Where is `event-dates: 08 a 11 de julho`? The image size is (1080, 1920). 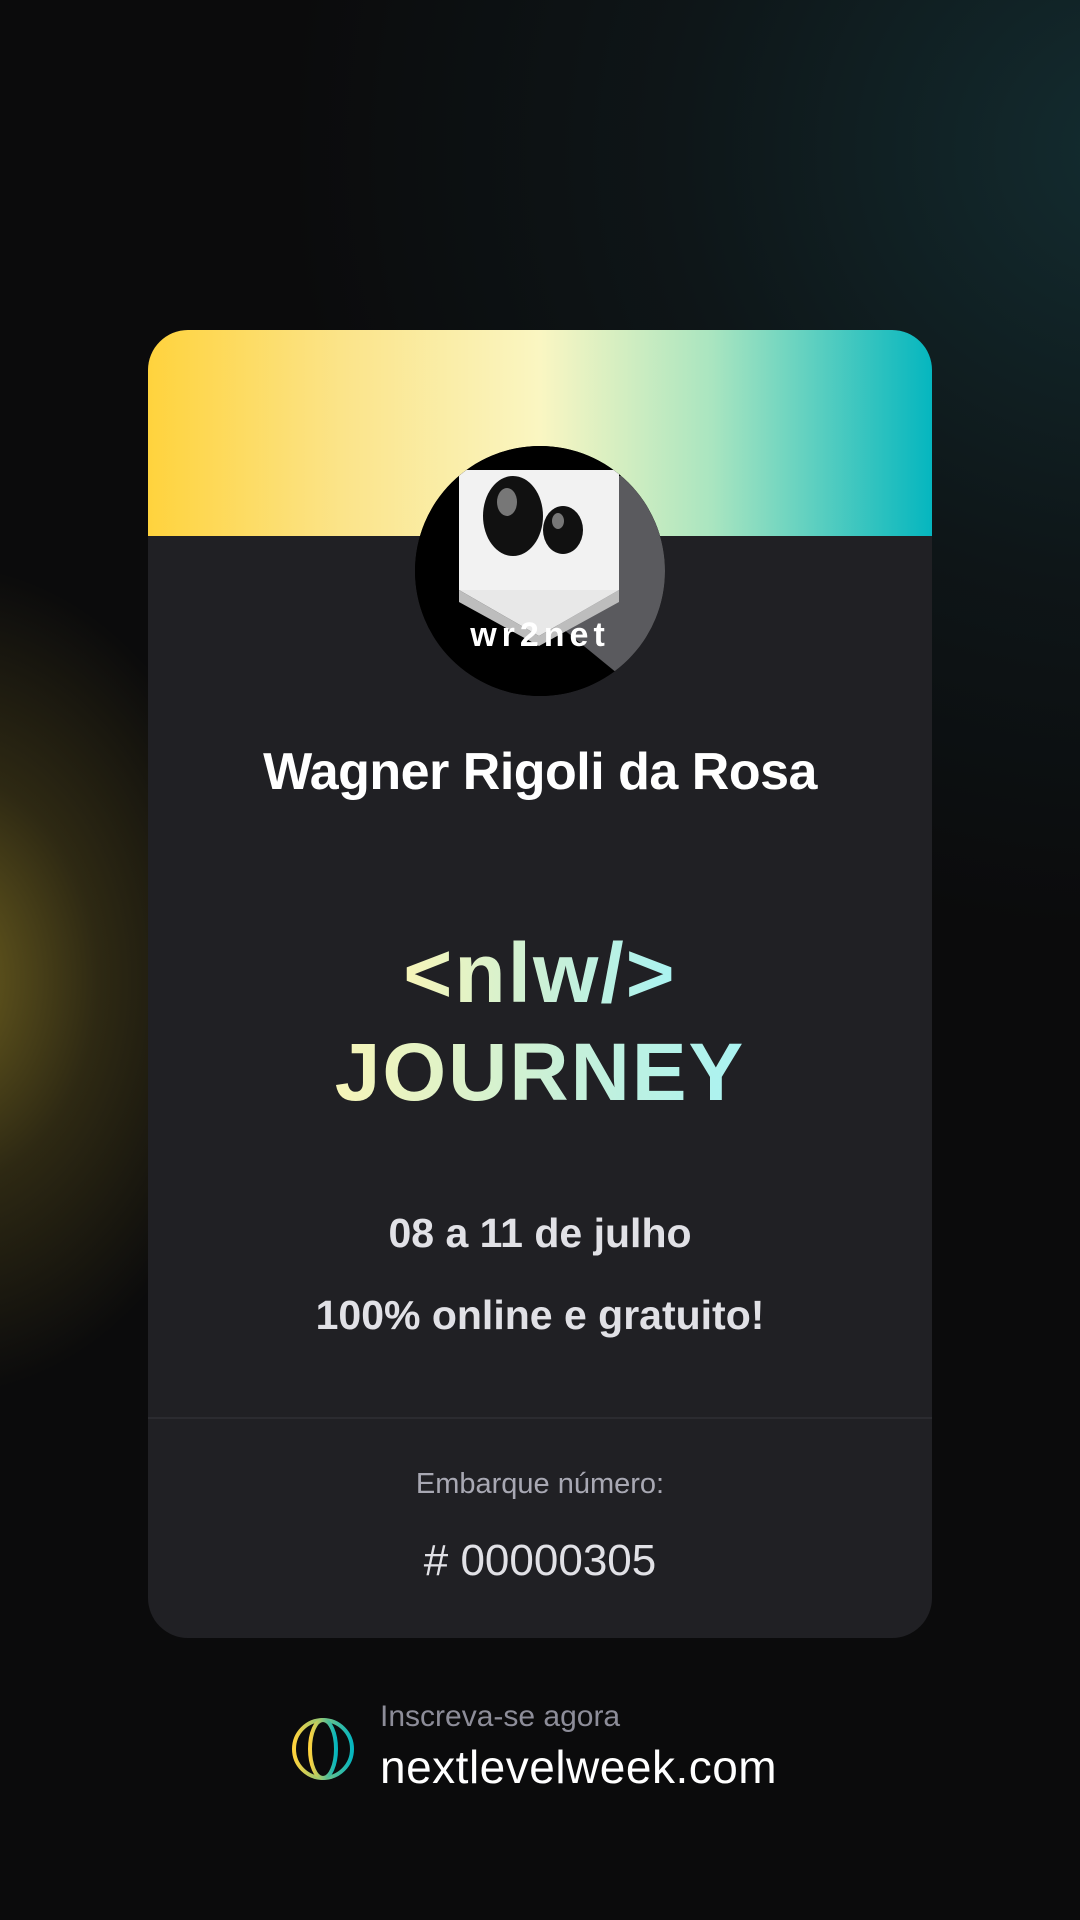 event-dates: 08 a 11 de julho is located at coordinates (540, 1233).